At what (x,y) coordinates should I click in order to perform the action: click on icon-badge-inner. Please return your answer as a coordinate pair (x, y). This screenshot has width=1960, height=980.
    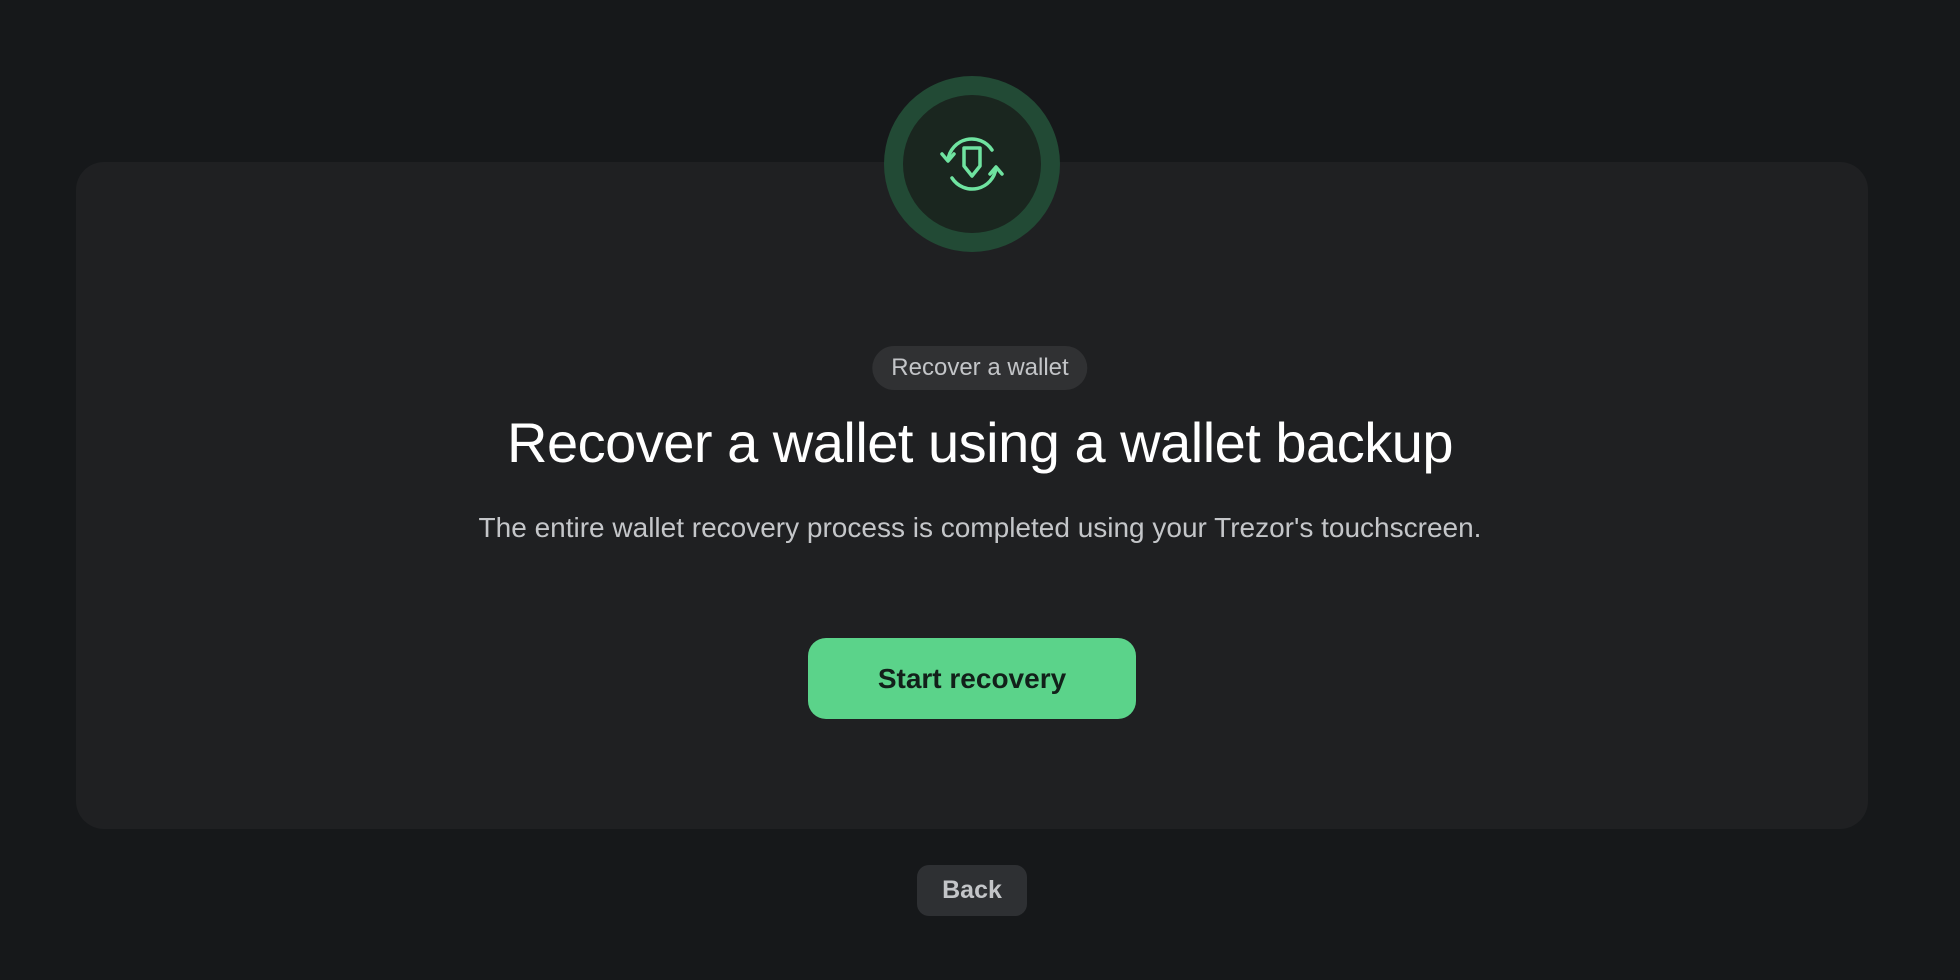
    Looking at the image, I should click on (972, 164).